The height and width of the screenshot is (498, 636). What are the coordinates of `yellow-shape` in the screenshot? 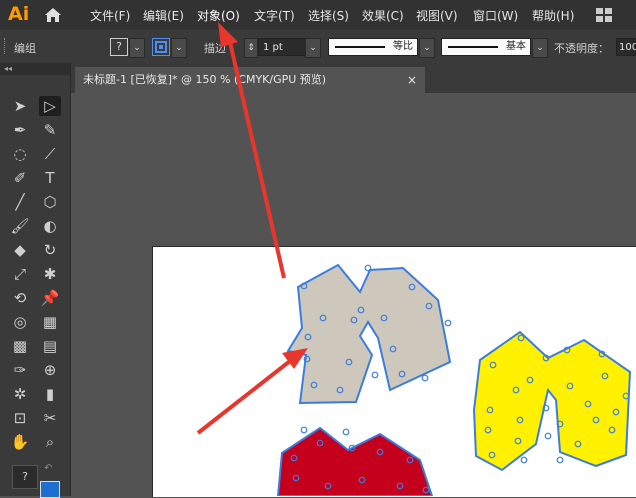 It's located at (552, 401).